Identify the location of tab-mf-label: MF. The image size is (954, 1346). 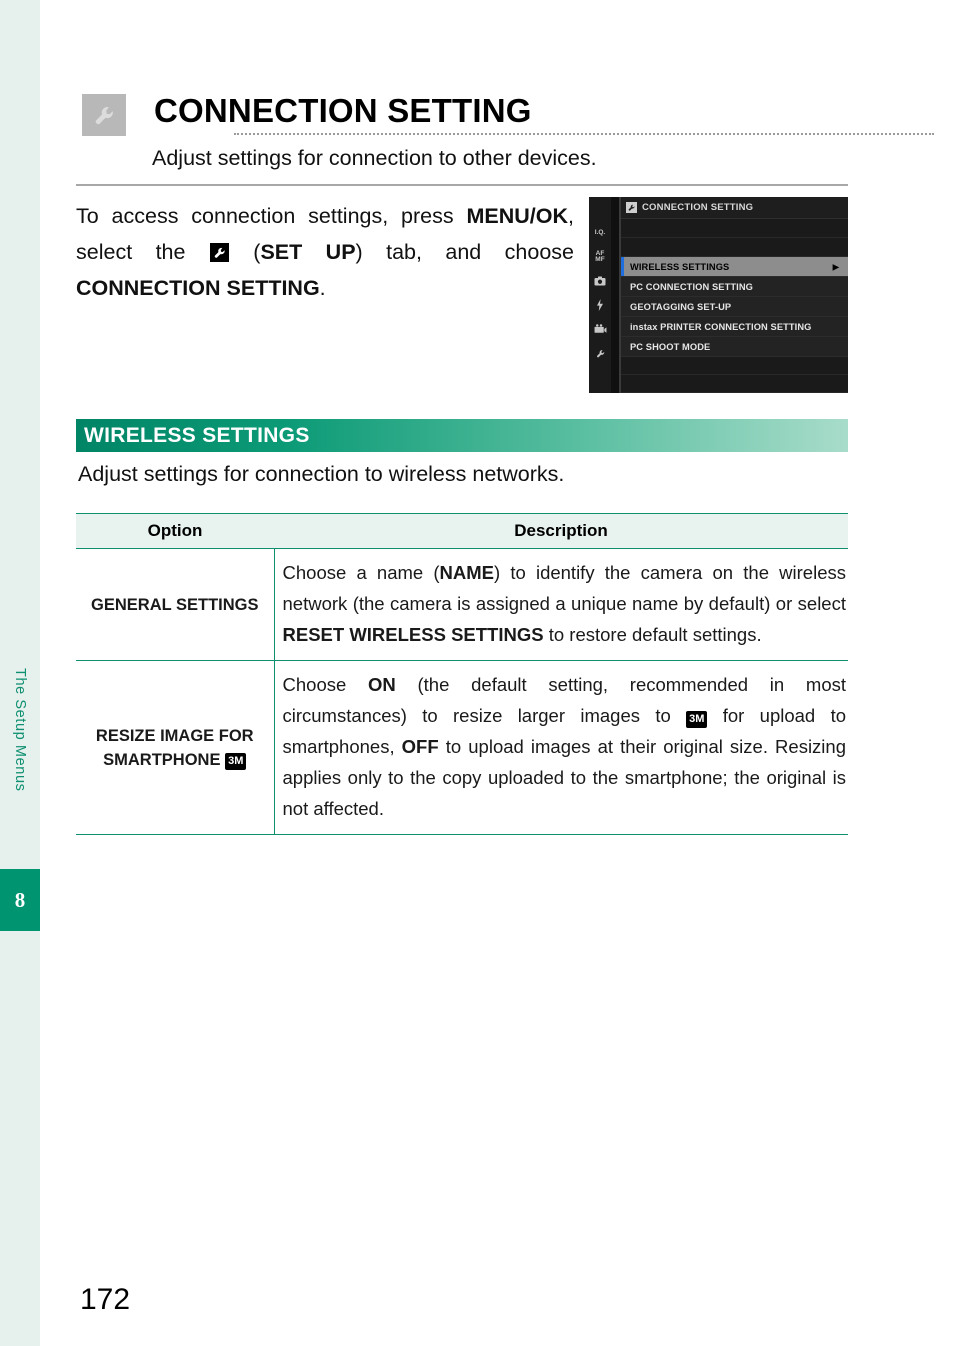
(600, 259).